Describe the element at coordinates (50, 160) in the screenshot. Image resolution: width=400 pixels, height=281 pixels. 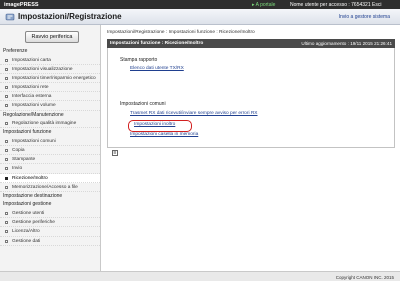
I see `sidebar-item-printer: Stampante` at that location.